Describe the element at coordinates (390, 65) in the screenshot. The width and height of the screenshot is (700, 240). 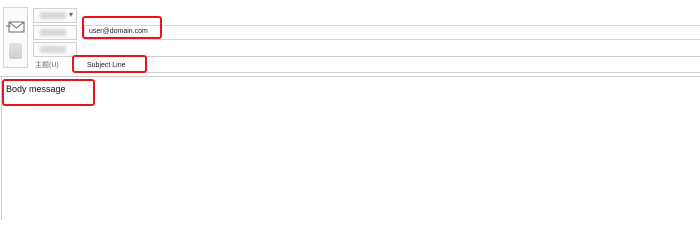
I see `subject-input` at that location.